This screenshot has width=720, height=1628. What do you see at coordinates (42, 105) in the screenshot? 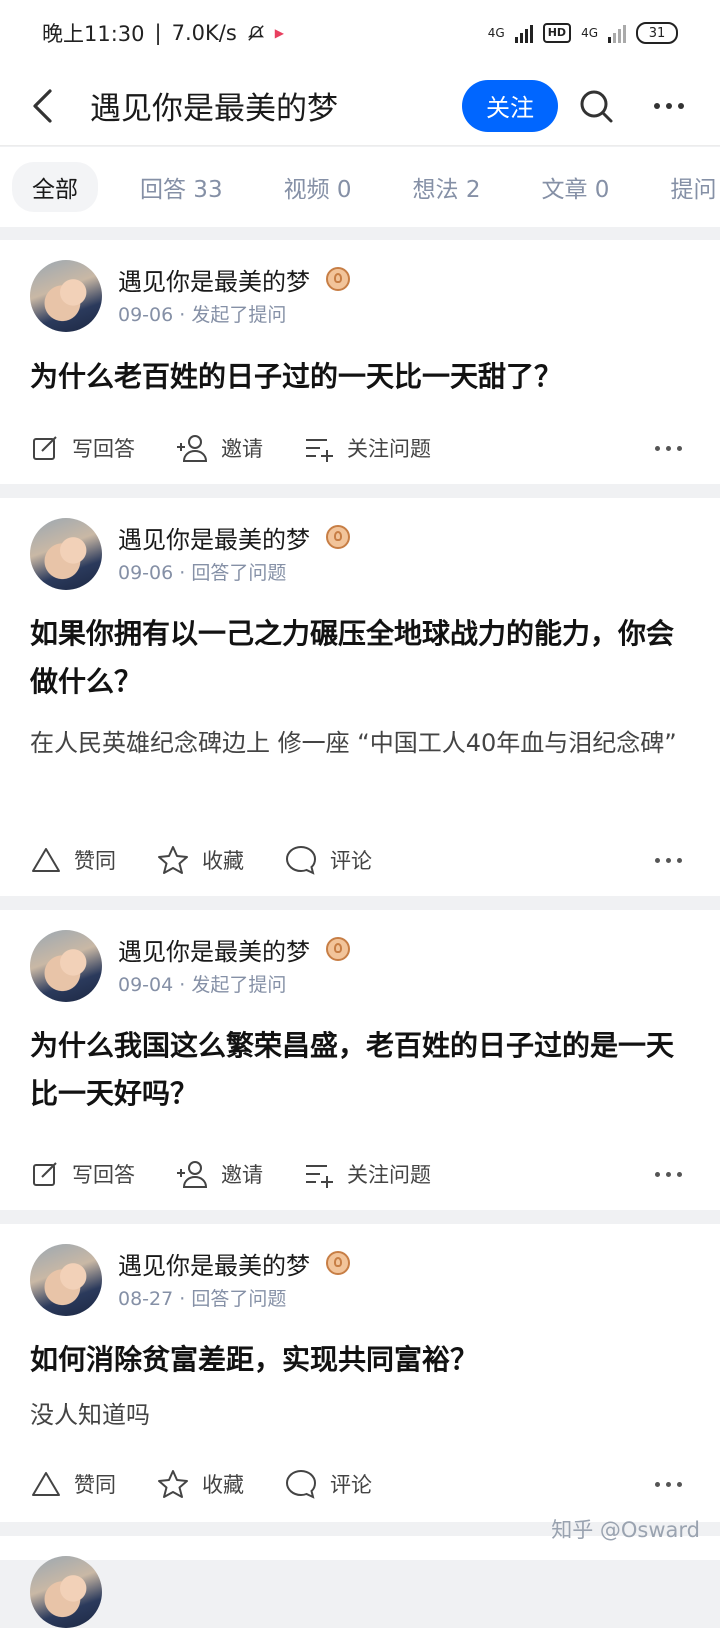
I see `back-arrow-icon` at bounding box center [42, 105].